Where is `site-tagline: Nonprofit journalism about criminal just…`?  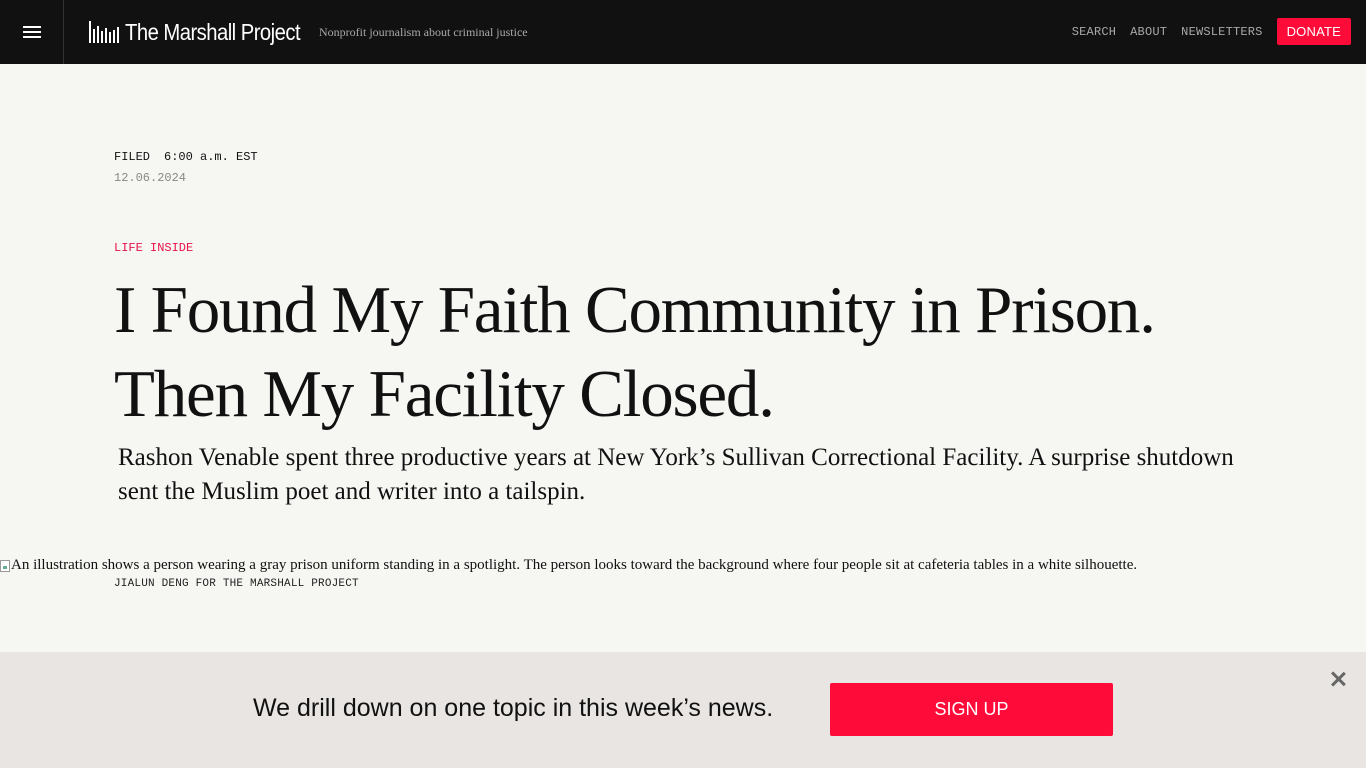 site-tagline: Nonprofit journalism about criminal just… is located at coordinates (423, 31).